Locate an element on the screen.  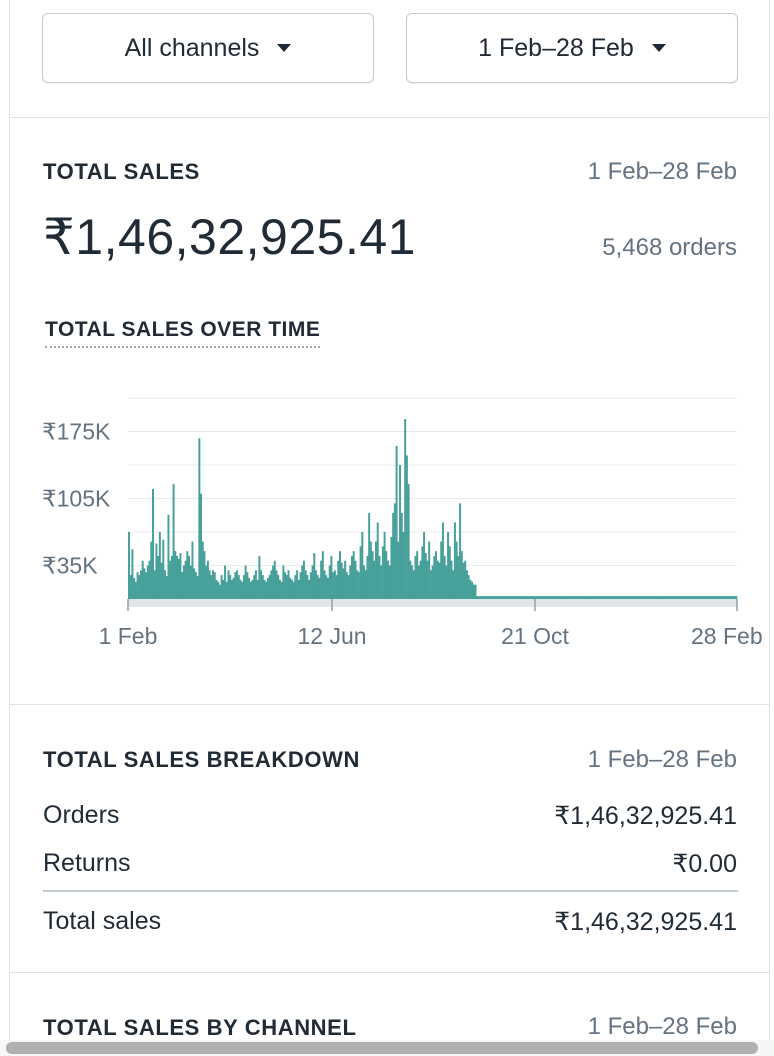
chart-title: TOTAL SALES OVER TIME is located at coordinates (183, 333).